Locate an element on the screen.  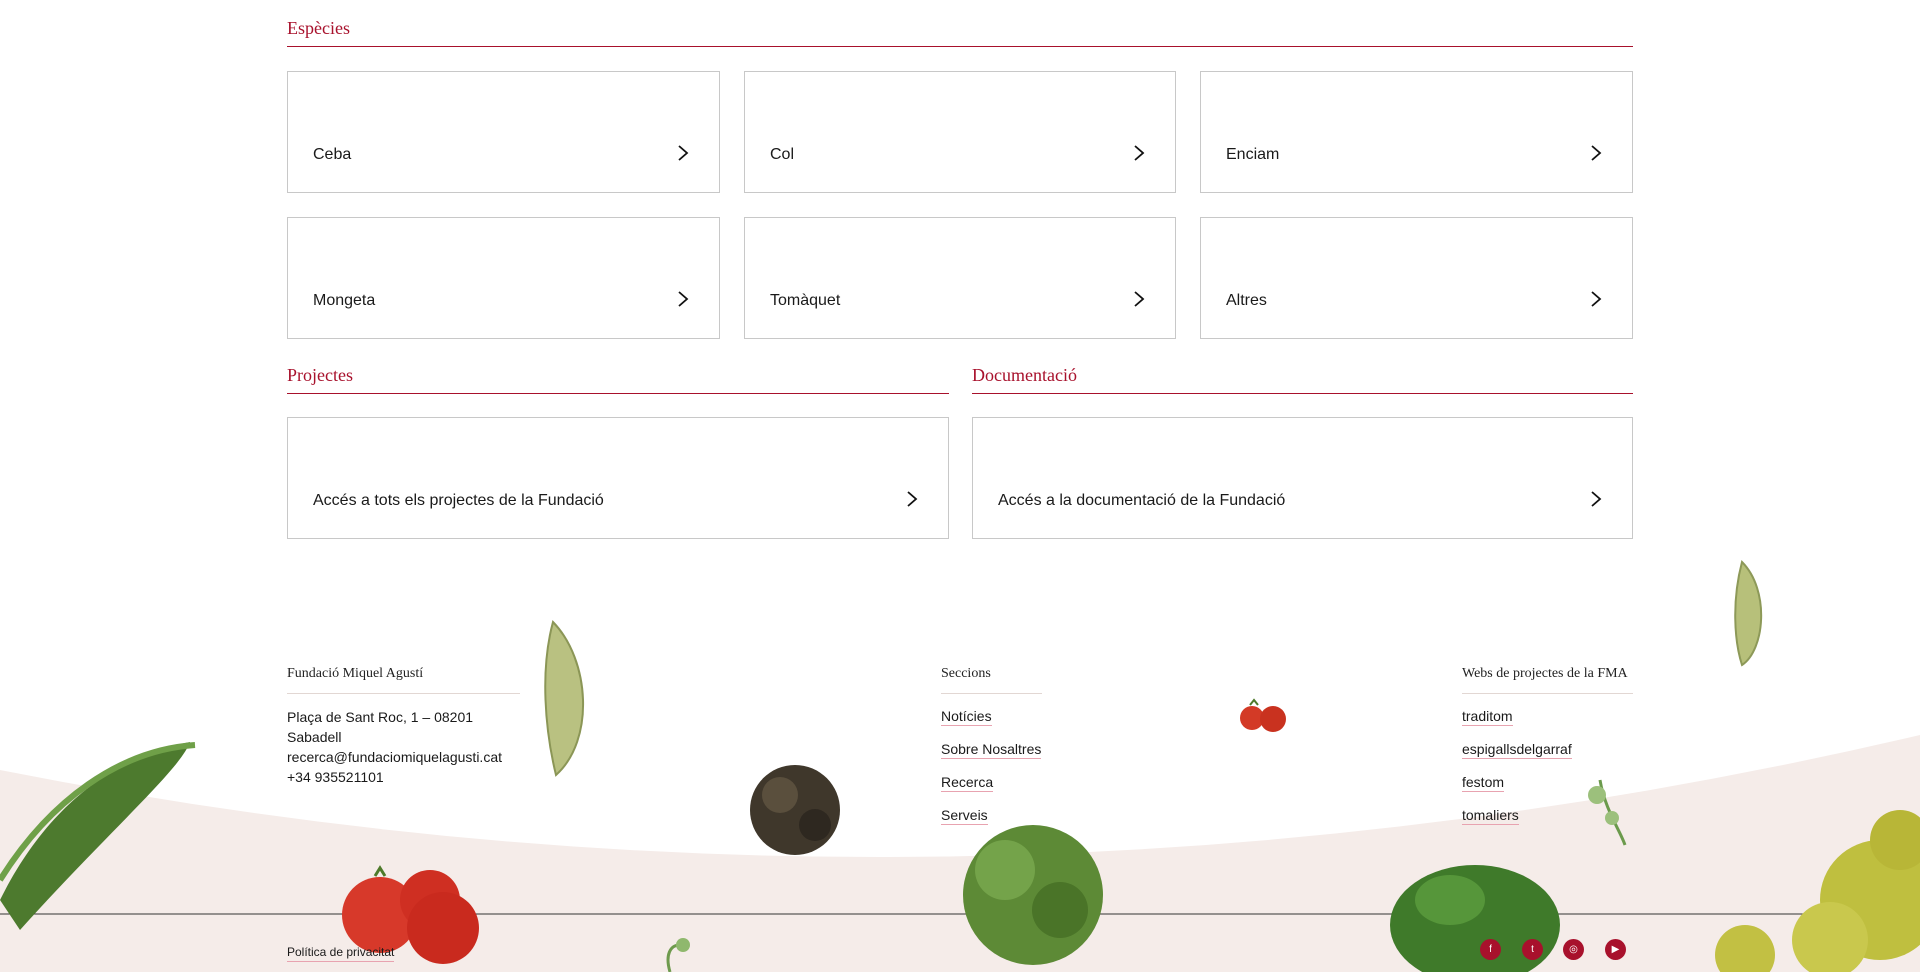
privacy-policy-link: Política de privacitat is located at coordinates (341, 953).